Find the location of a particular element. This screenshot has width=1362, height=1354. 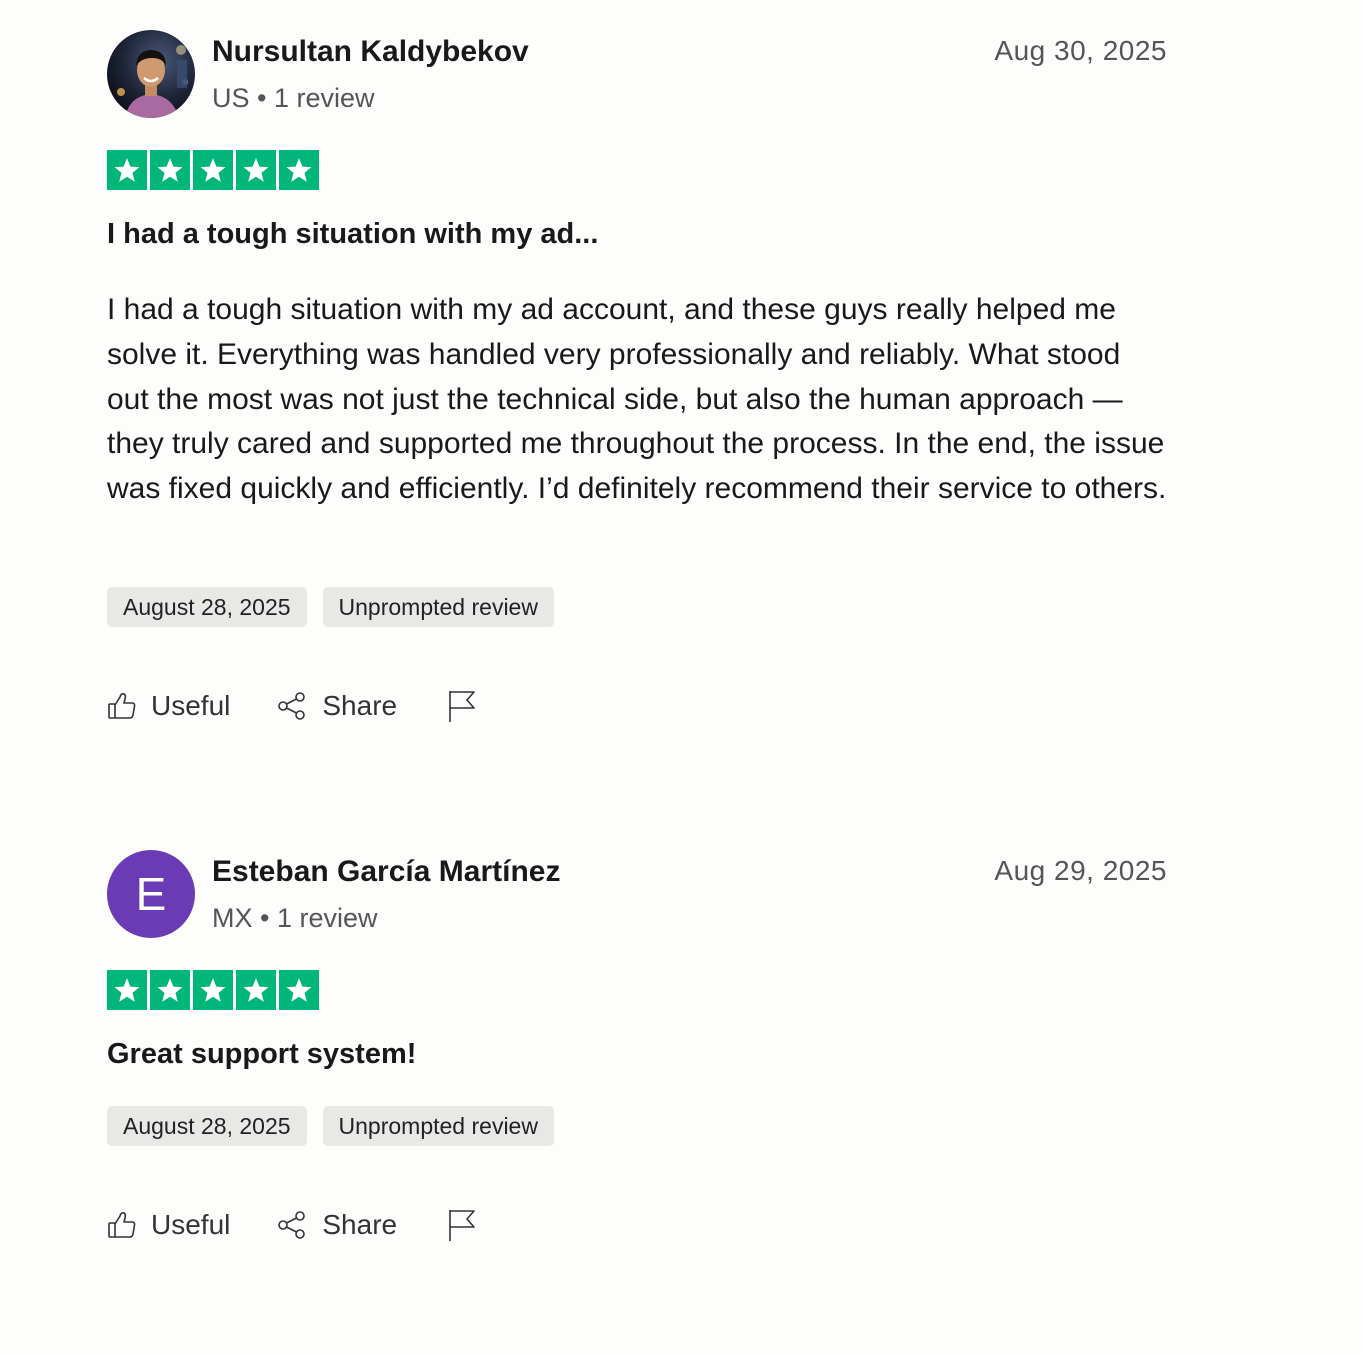

avatar-photo is located at coordinates (151, 74).